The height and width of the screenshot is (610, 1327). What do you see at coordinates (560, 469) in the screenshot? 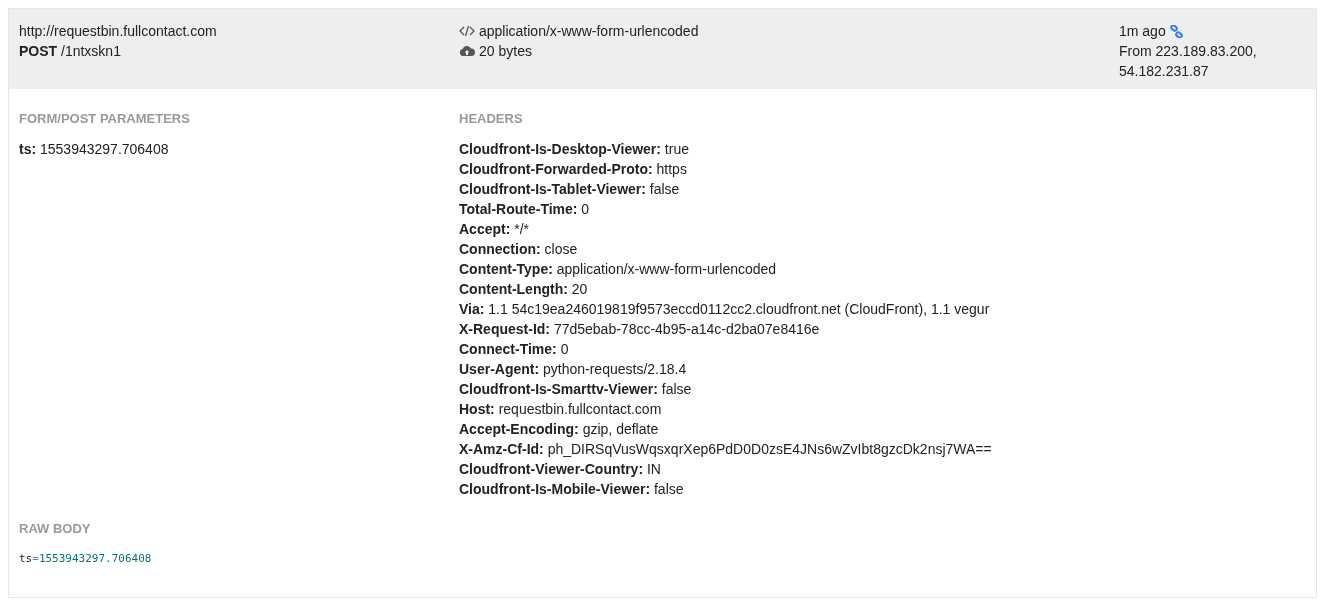
I see `header-line: Cloudfront-Viewer-Country: IN` at bounding box center [560, 469].